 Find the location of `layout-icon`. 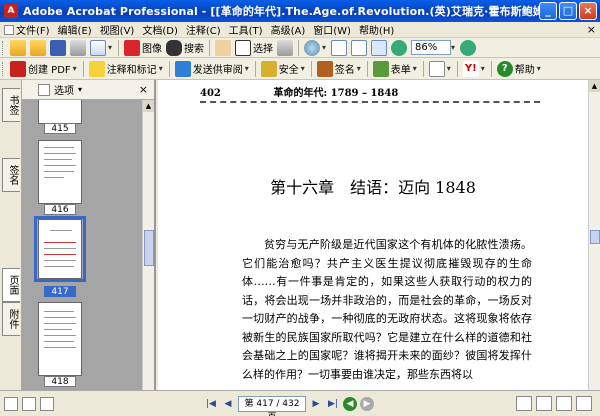

layout-icon is located at coordinates (29, 403).